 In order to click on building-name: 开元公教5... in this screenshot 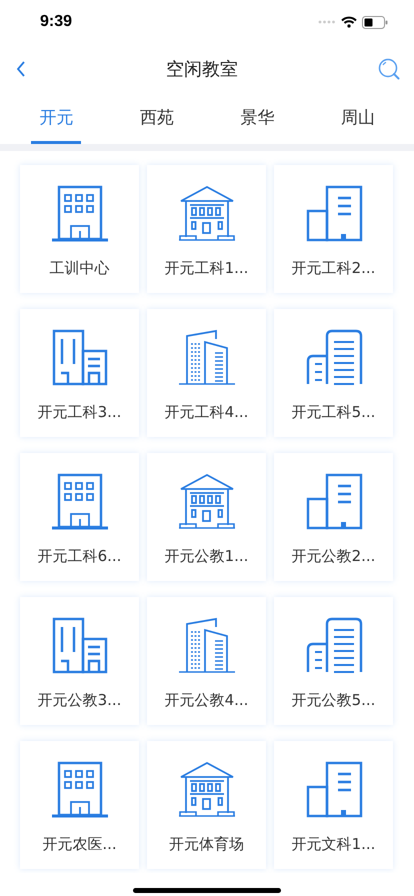, I will do `click(334, 700)`.